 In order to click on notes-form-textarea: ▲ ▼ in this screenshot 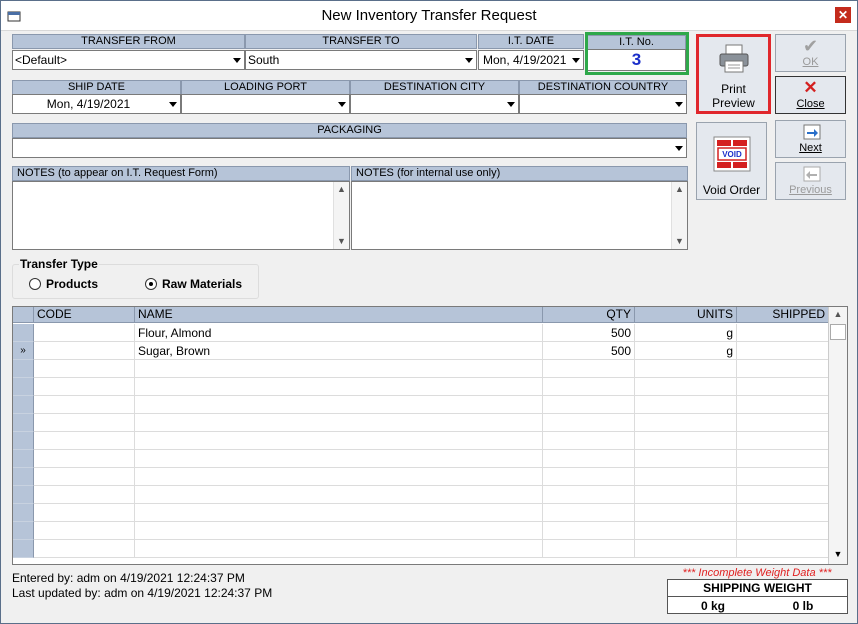, I will do `click(181, 215)`.